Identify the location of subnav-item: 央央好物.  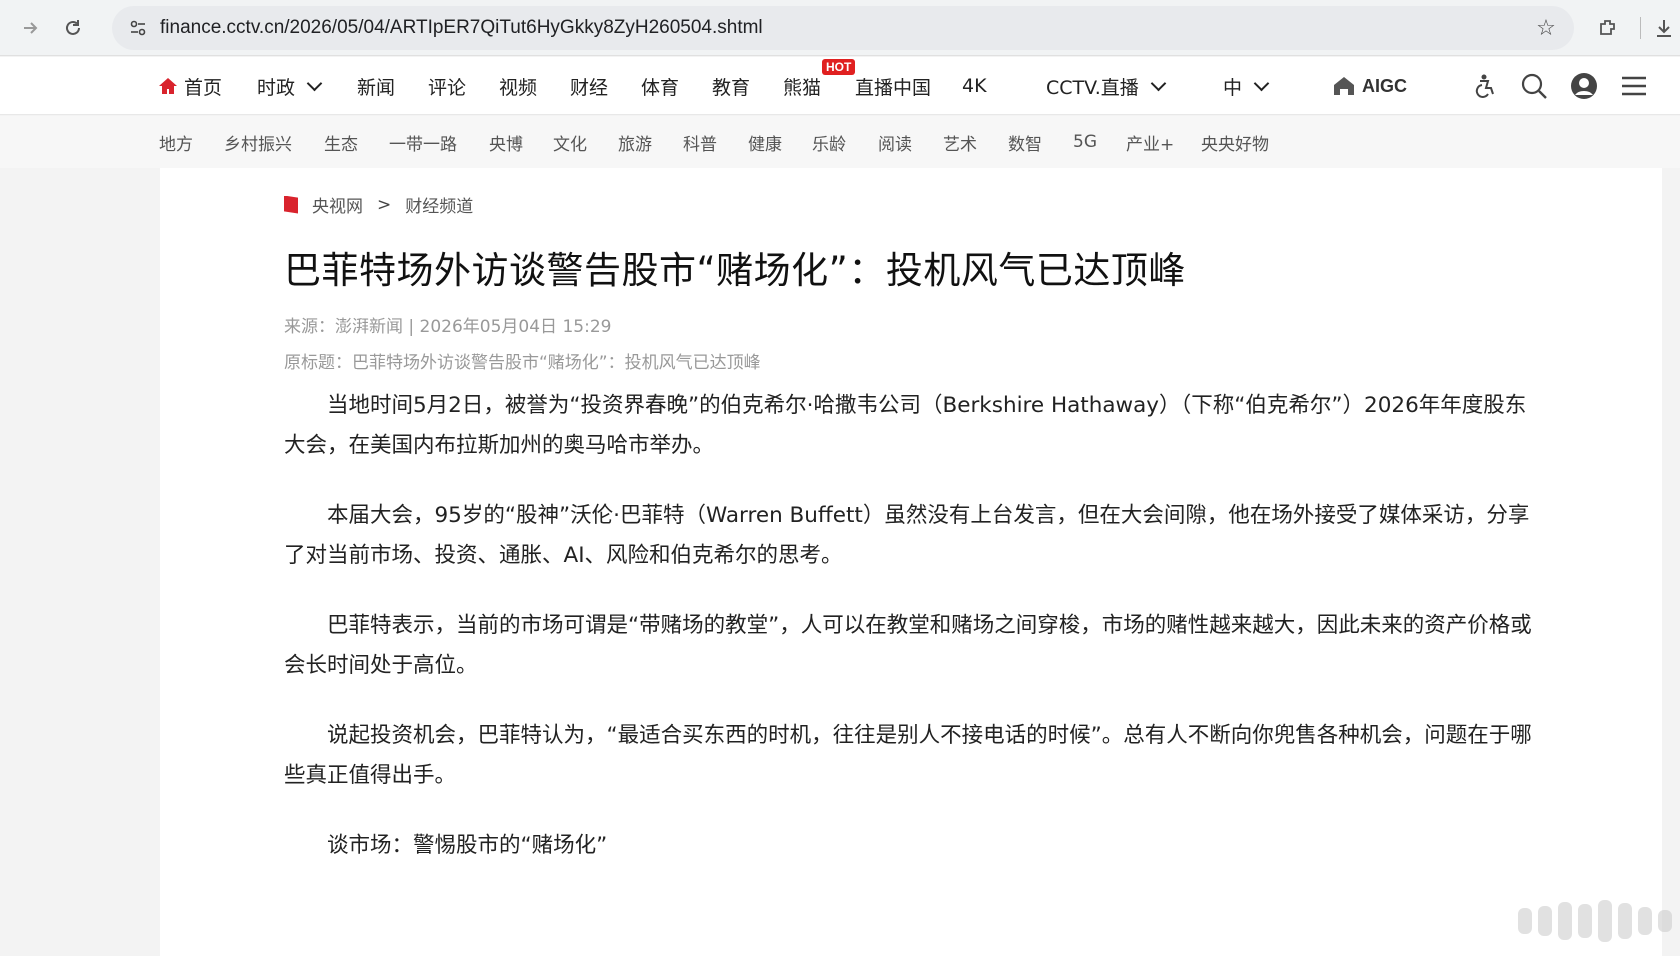
(1235, 142).